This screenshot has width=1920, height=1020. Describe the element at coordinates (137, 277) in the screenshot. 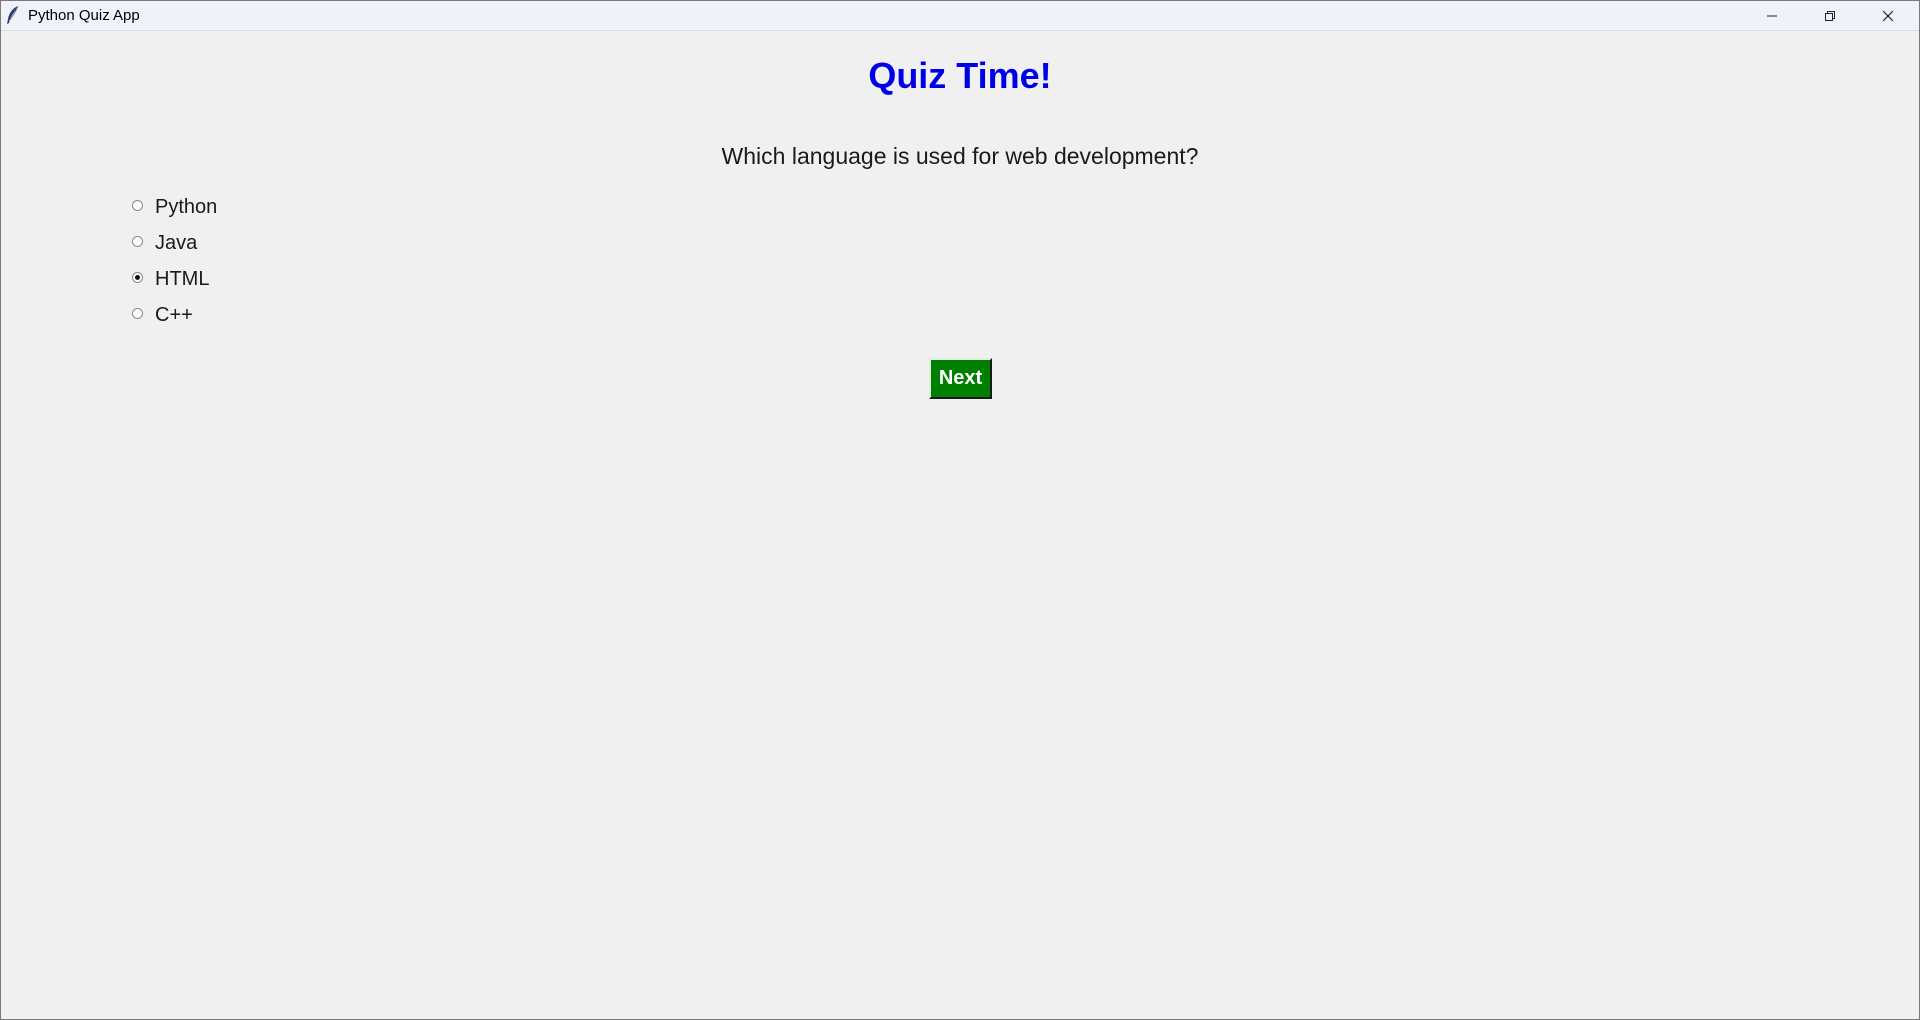

I see `radio-button-selected` at that location.